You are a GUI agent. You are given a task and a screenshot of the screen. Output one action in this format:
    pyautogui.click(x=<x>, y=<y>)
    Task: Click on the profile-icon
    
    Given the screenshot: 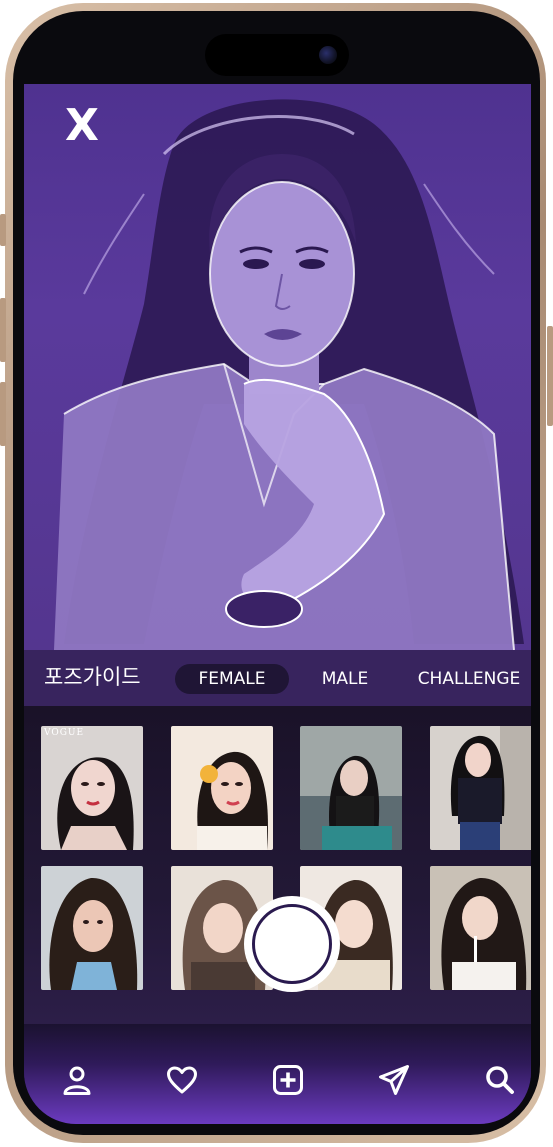 What is the action you would take?
    pyautogui.click(x=77, y=1080)
    